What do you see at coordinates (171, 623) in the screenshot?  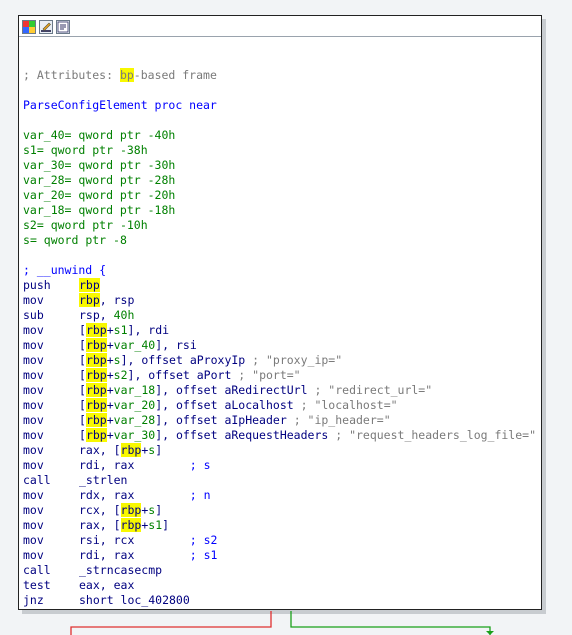 I see `edge-false-branch` at bounding box center [171, 623].